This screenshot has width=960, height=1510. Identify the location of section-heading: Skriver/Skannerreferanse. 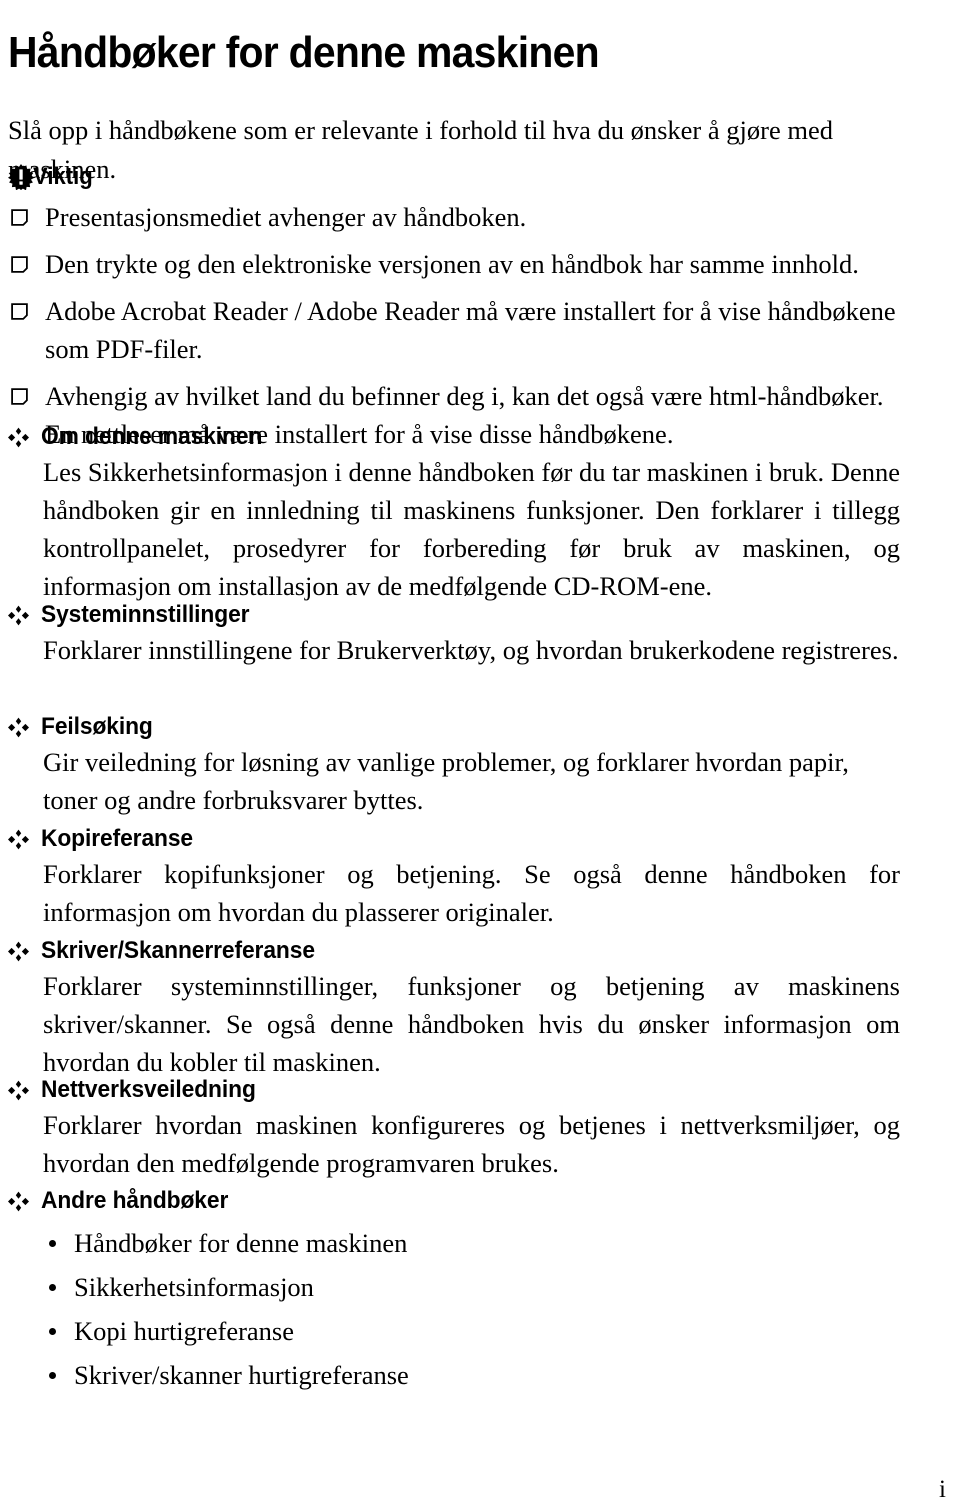
(454, 950).